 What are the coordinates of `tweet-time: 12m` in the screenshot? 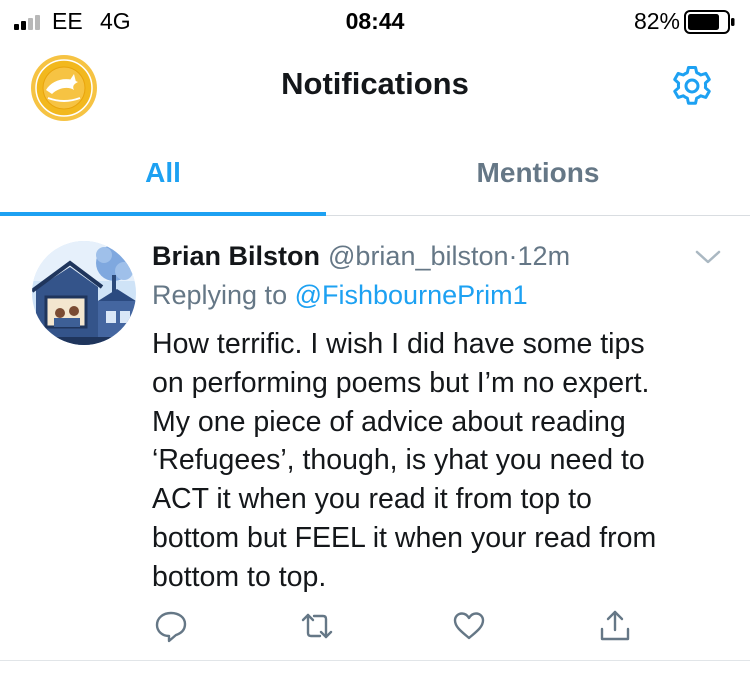 It's located at (544, 256).